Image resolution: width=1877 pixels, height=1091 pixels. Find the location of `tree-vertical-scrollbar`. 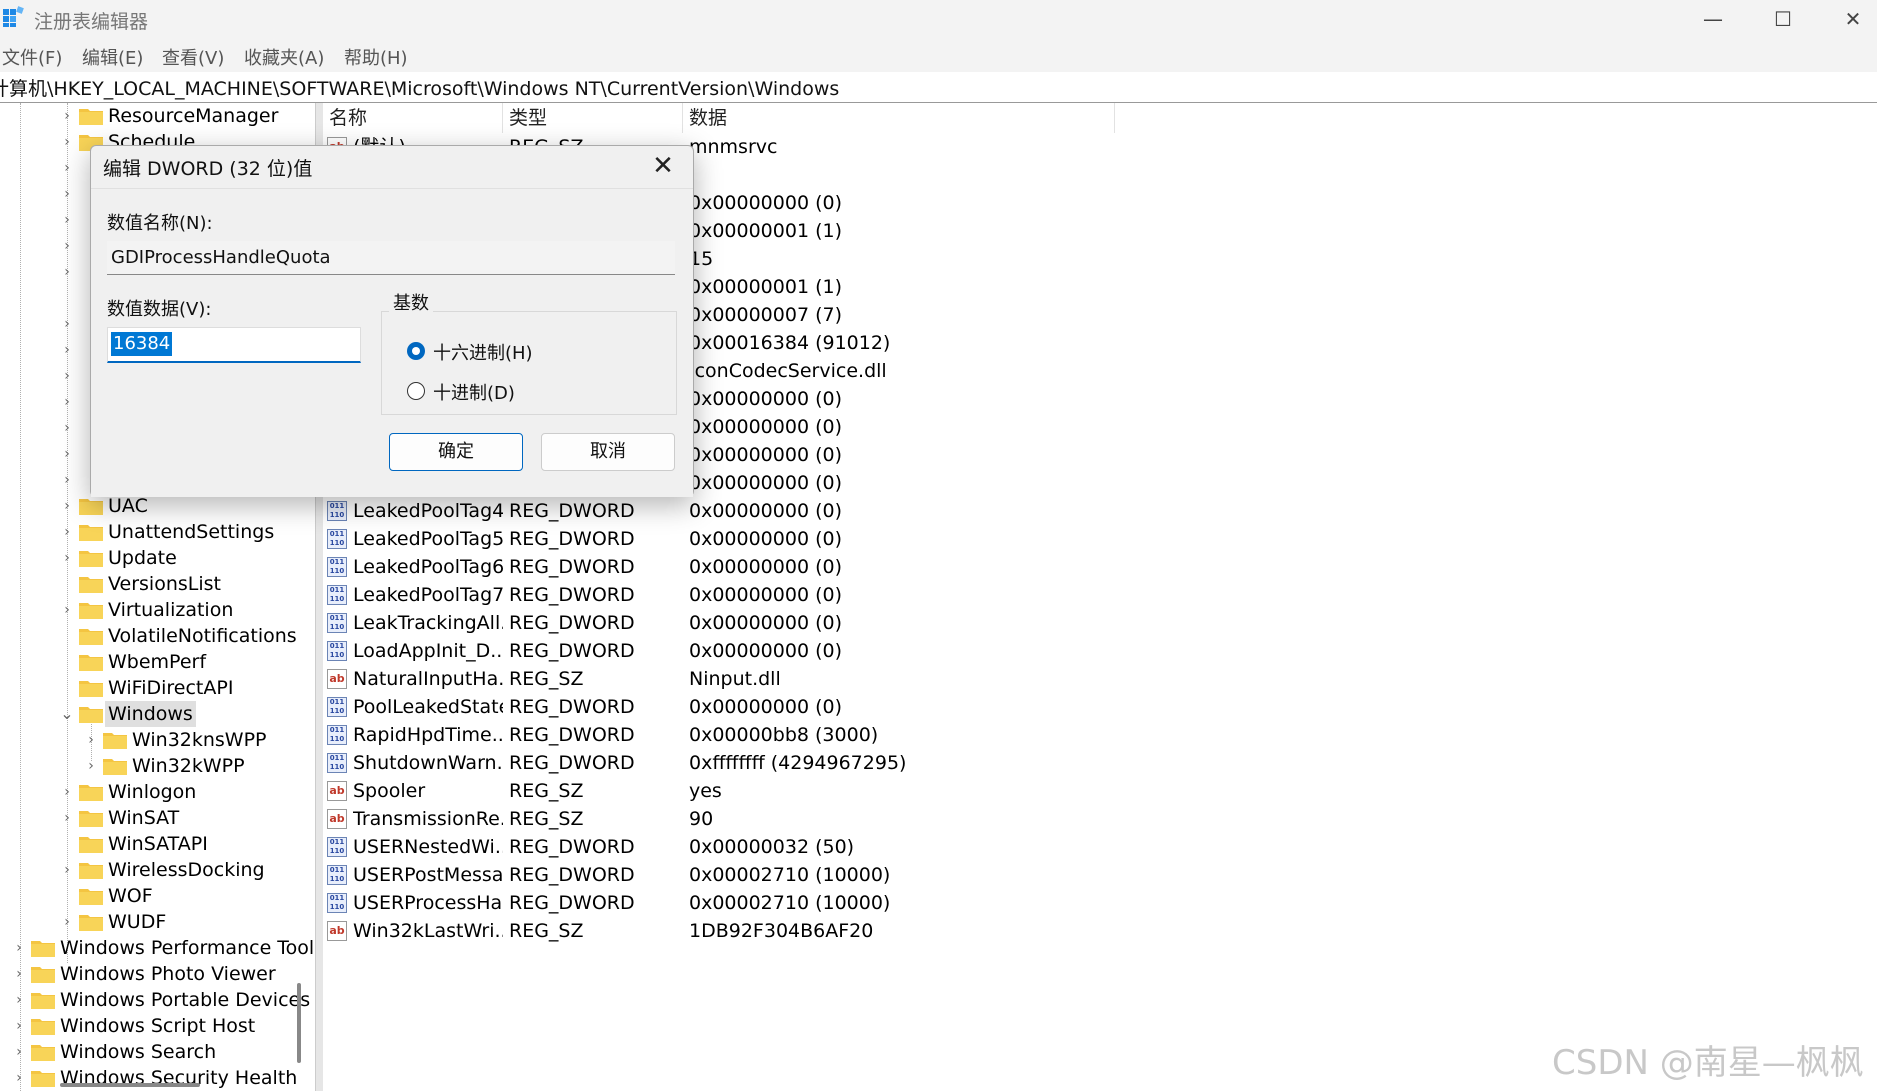

tree-vertical-scrollbar is located at coordinates (299, 1023).